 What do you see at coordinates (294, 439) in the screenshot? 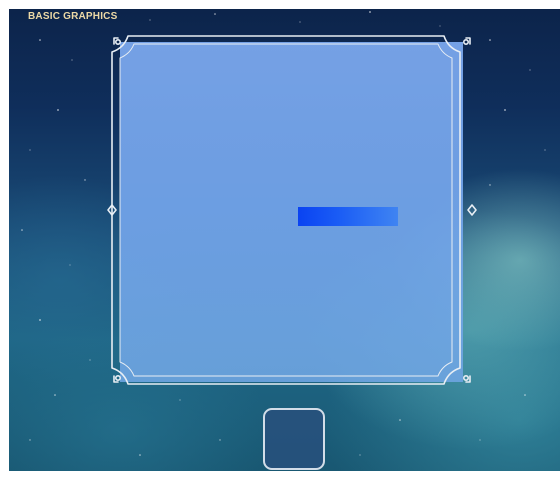
I see `empty-slot-button` at bounding box center [294, 439].